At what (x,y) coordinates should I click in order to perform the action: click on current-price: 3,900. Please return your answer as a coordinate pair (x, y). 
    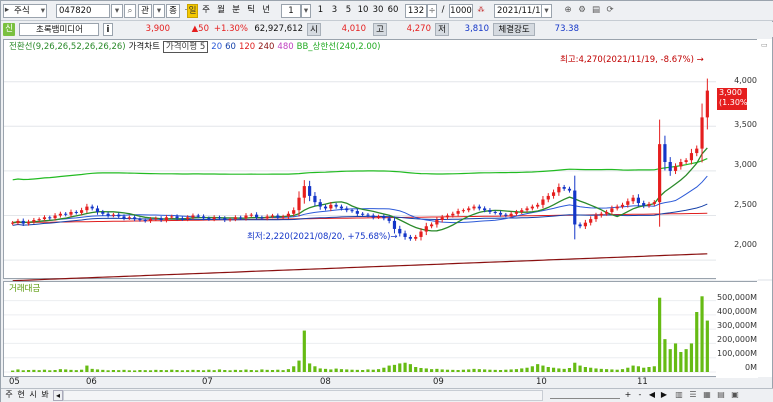
    Looking at the image, I should click on (157, 29).